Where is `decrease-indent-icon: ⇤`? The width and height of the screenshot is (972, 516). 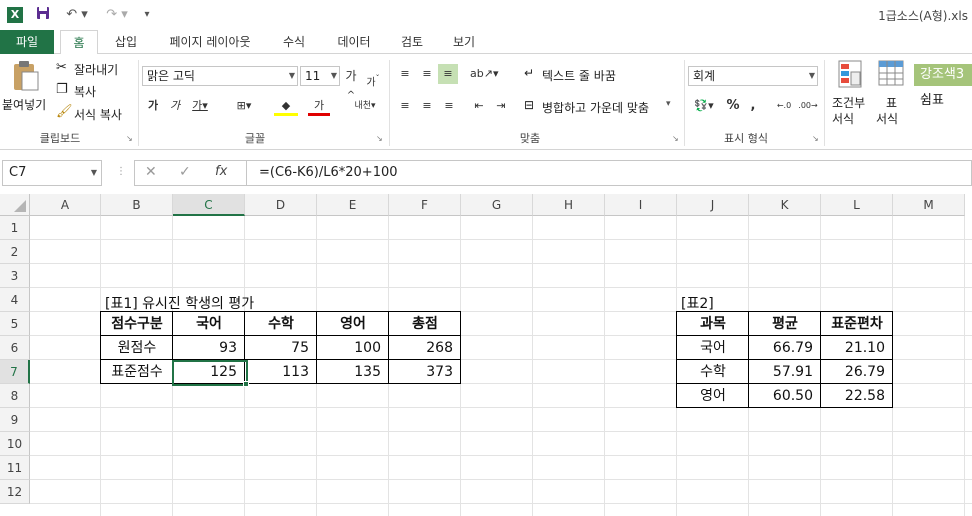 decrease-indent-icon: ⇤ is located at coordinates (479, 106).